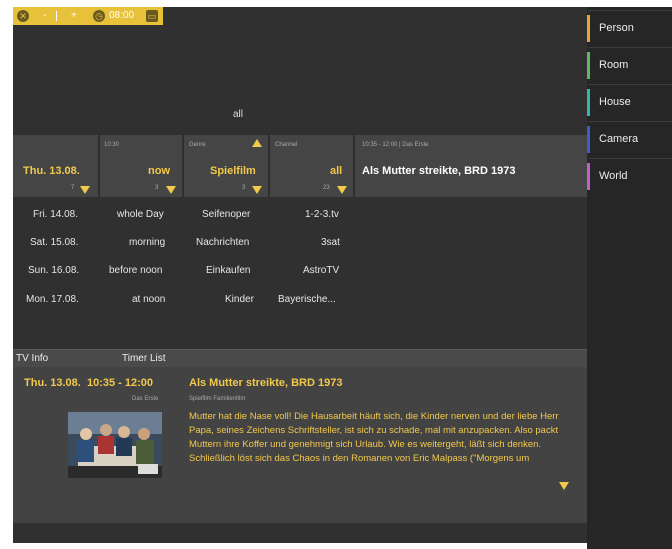 This screenshot has width=672, height=549. What do you see at coordinates (73, 188) in the screenshot?
I see `date-count: 7` at bounding box center [73, 188].